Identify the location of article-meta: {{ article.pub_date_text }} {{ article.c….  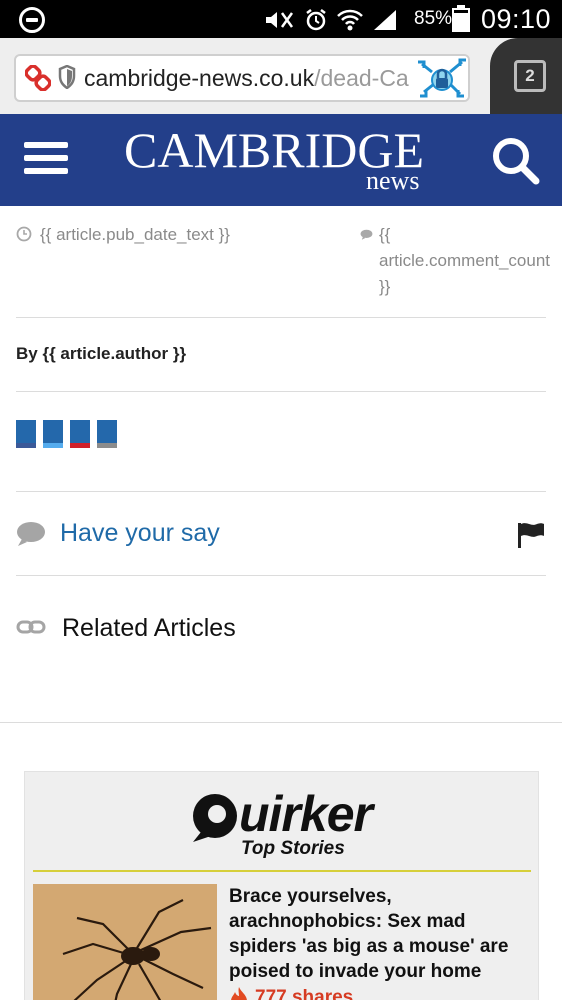
(283, 270).